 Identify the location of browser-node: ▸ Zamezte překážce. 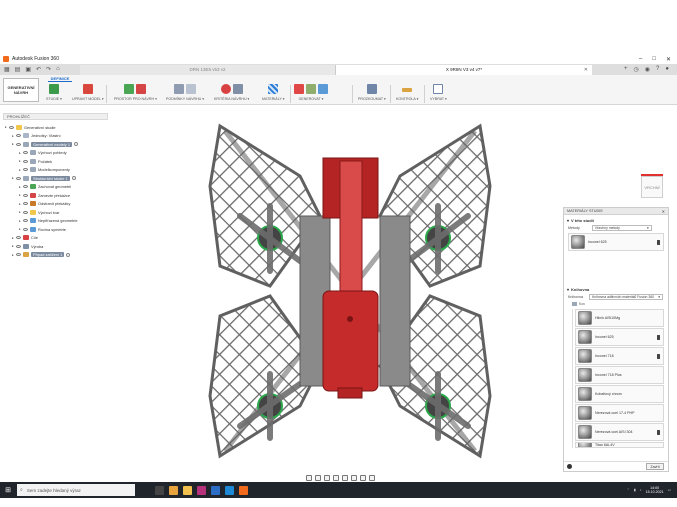
(57, 195).